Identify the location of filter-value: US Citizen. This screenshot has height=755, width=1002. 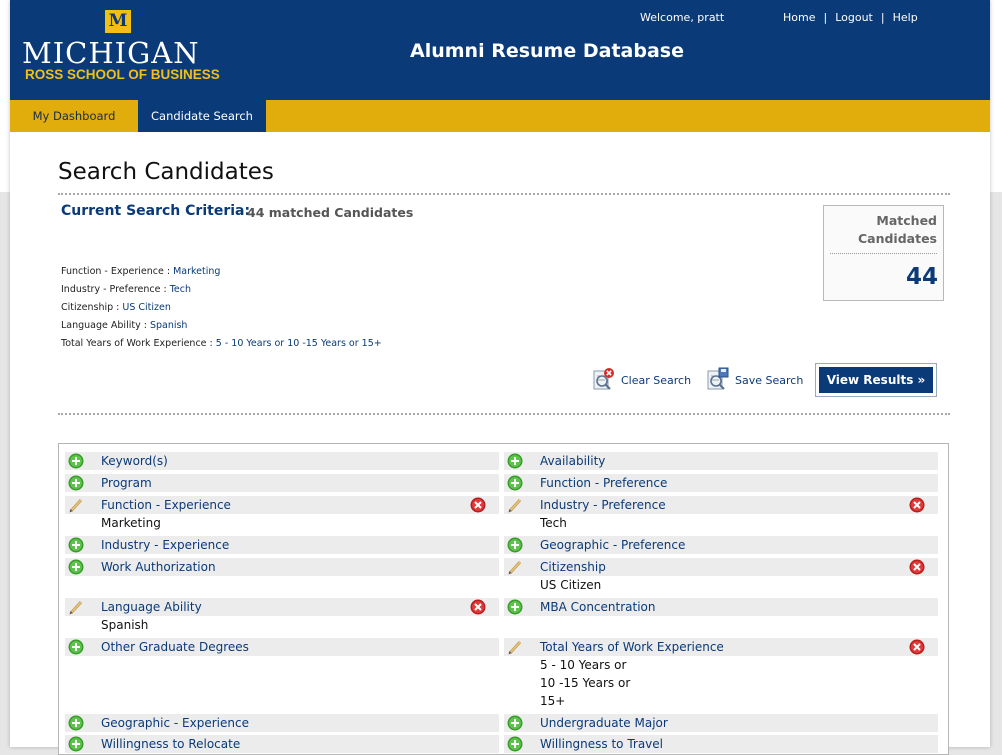
(571, 585).